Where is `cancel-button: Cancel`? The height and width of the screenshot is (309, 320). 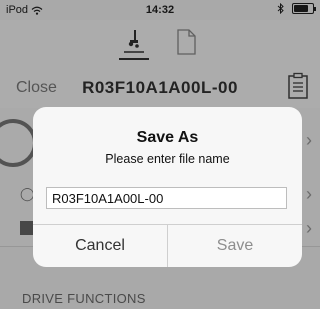
cancel-button: Cancel is located at coordinates (100, 246).